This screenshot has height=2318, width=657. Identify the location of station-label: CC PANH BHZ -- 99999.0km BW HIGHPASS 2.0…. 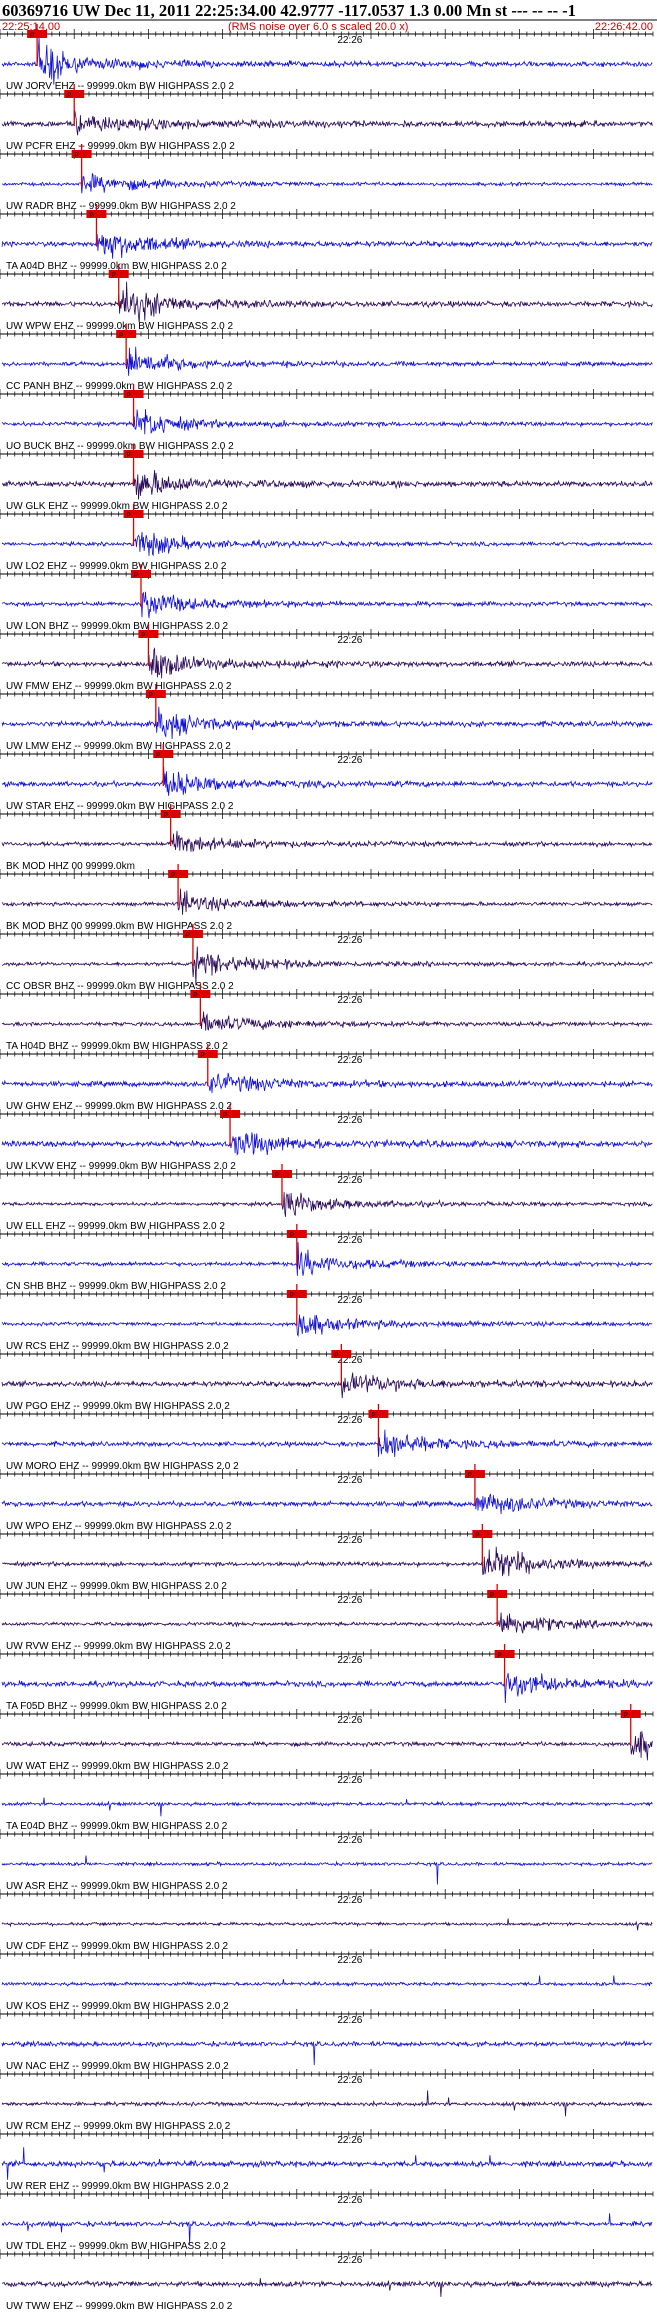
(119, 386).